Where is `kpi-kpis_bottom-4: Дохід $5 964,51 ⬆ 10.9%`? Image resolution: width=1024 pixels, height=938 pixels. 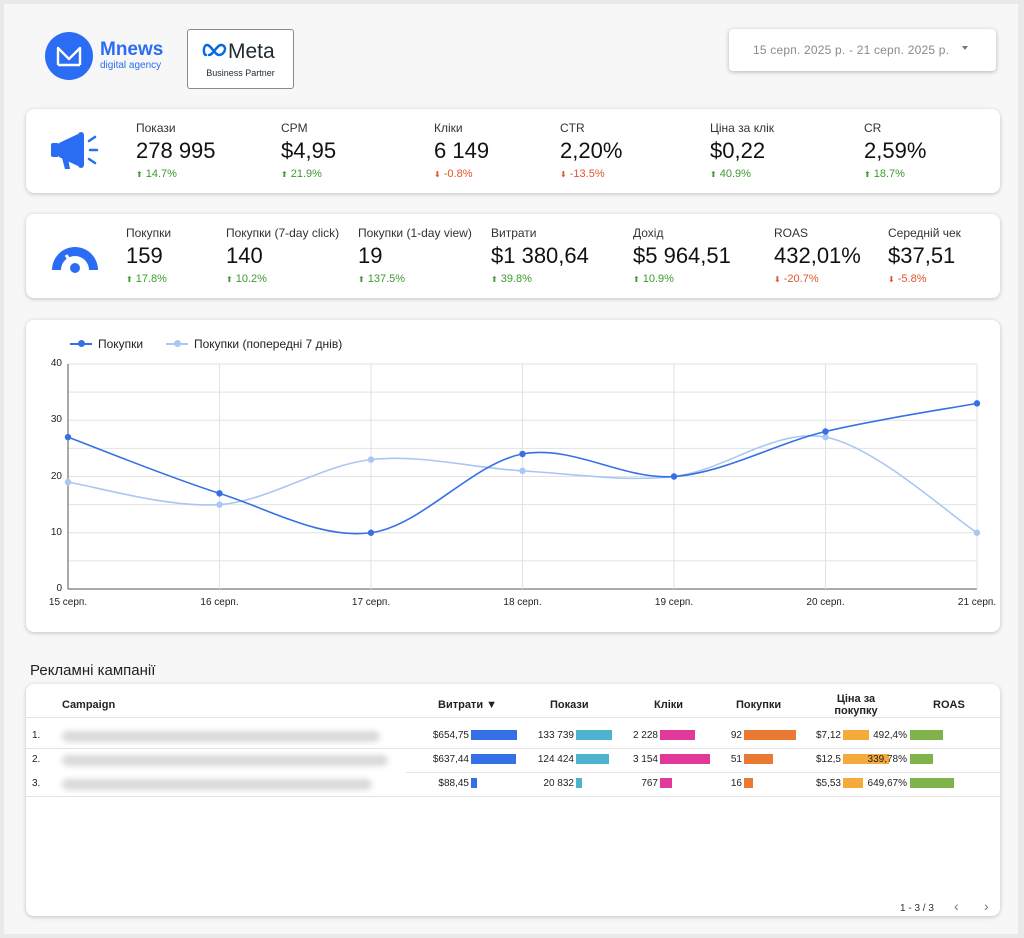
kpi-kpis_bottom-4: Дохід $5 964,51 ⬆ 10.9% is located at coordinates (682, 256).